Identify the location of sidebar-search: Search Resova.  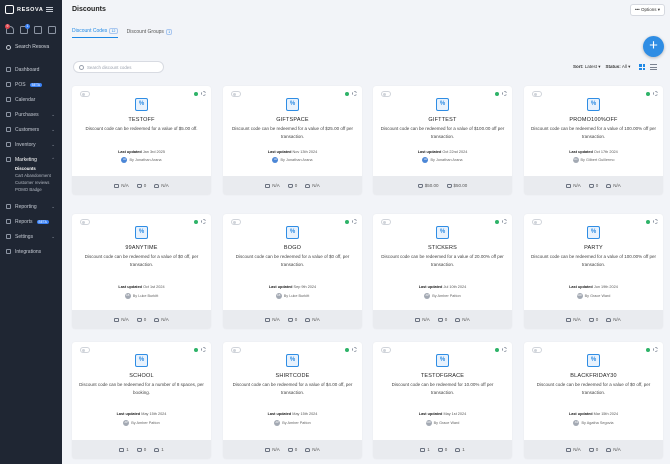
(27, 47).